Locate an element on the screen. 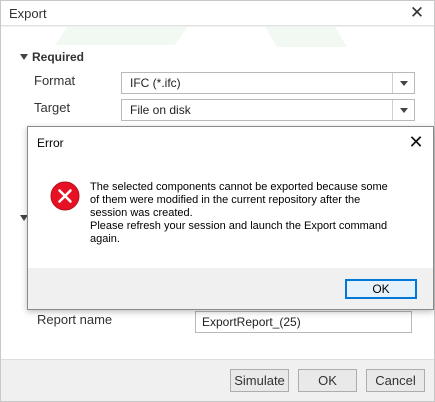  error-ok-button: OK is located at coordinates (381, 289).